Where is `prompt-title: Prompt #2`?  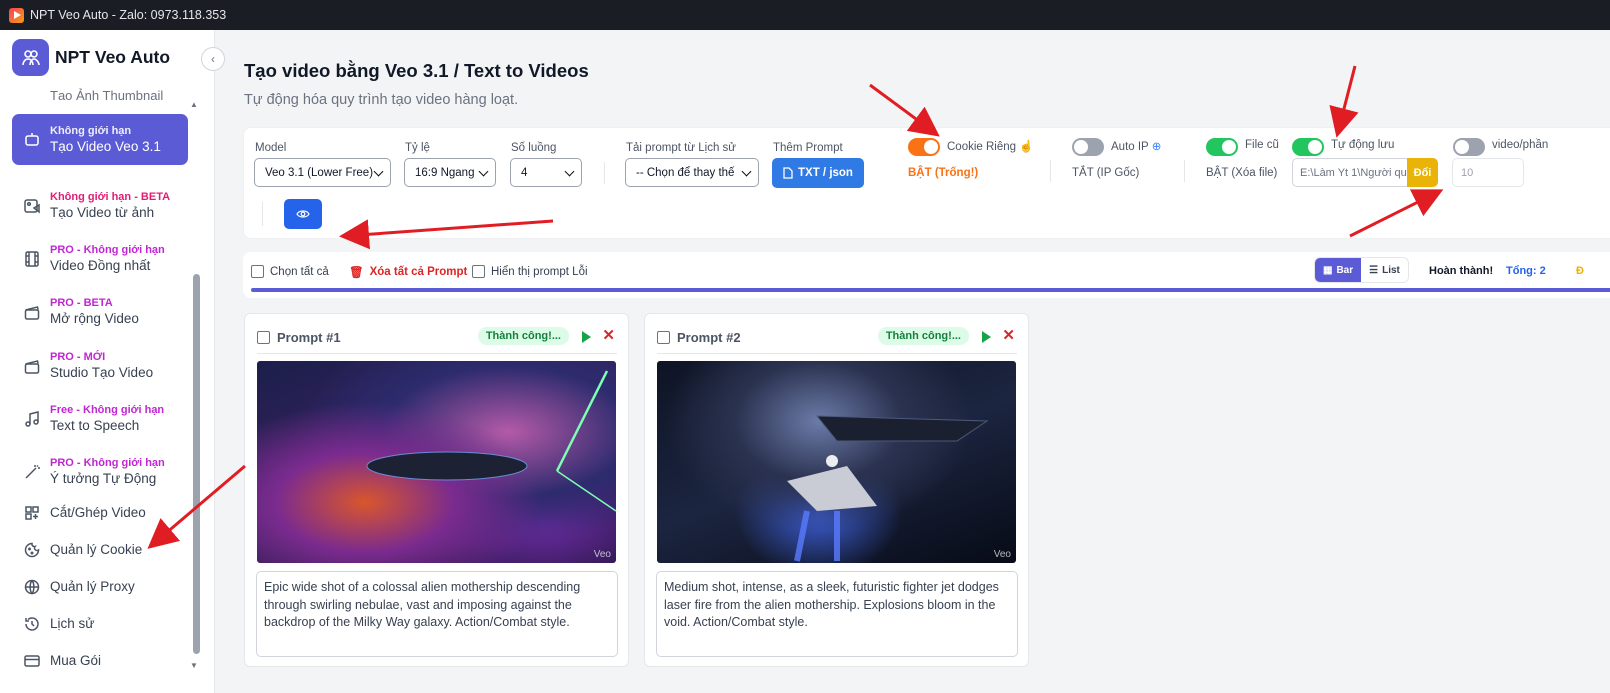
prompt-title: Prompt #2 is located at coordinates (709, 337).